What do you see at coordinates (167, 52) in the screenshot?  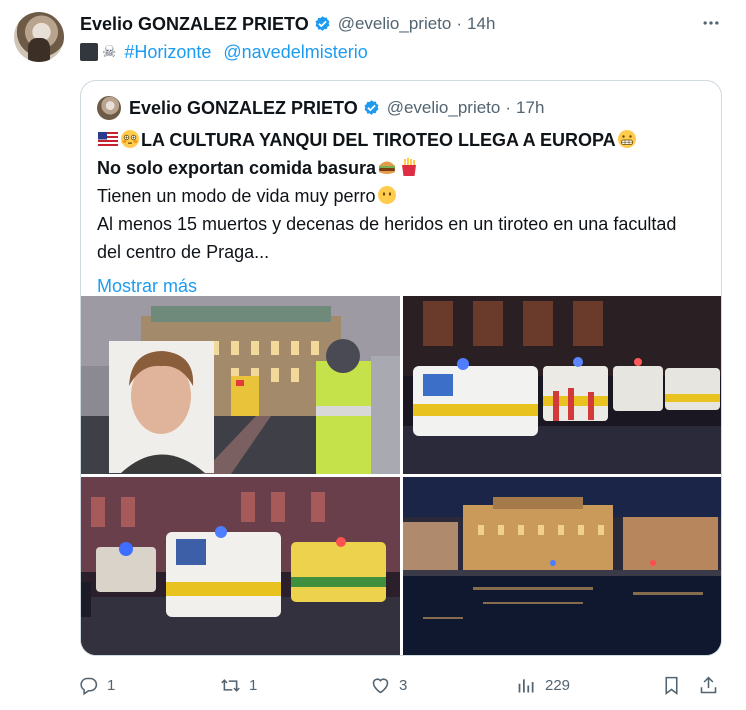 I see `hashtag-link: #Horizonte` at bounding box center [167, 52].